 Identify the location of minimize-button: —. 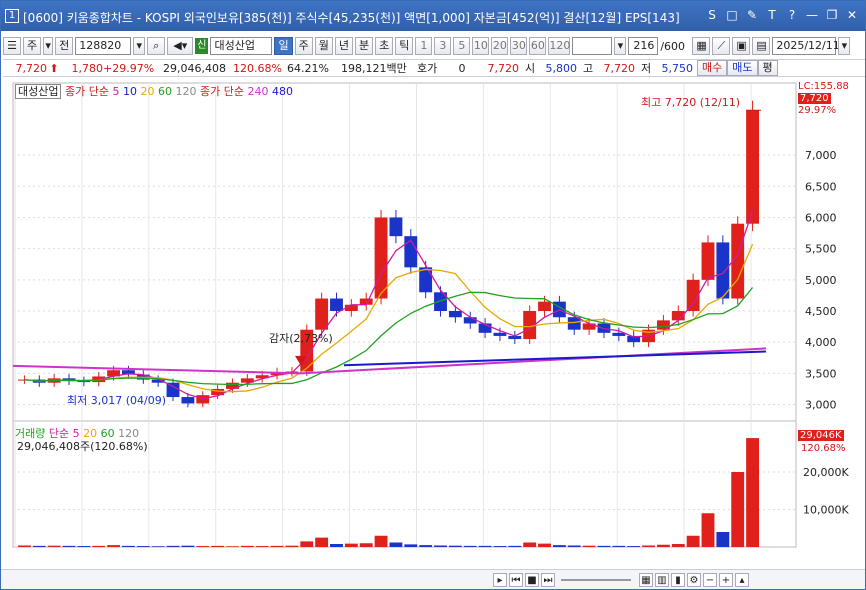
(812, 15).